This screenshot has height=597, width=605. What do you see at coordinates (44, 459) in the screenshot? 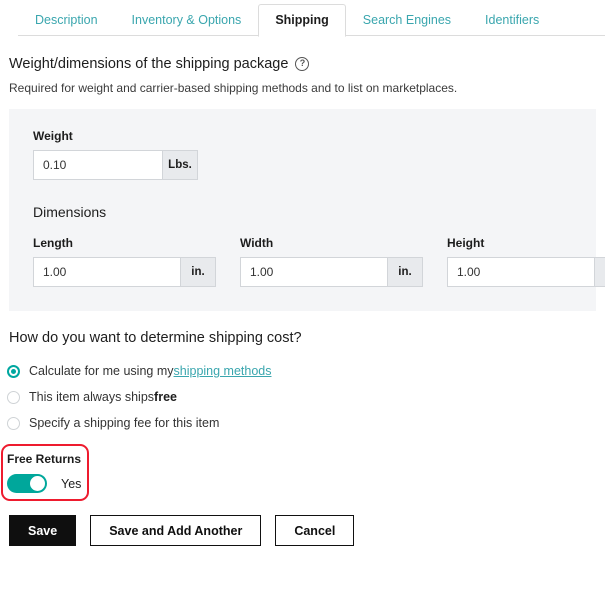
I see `free-returns-label: Free Returns` at bounding box center [44, 459].